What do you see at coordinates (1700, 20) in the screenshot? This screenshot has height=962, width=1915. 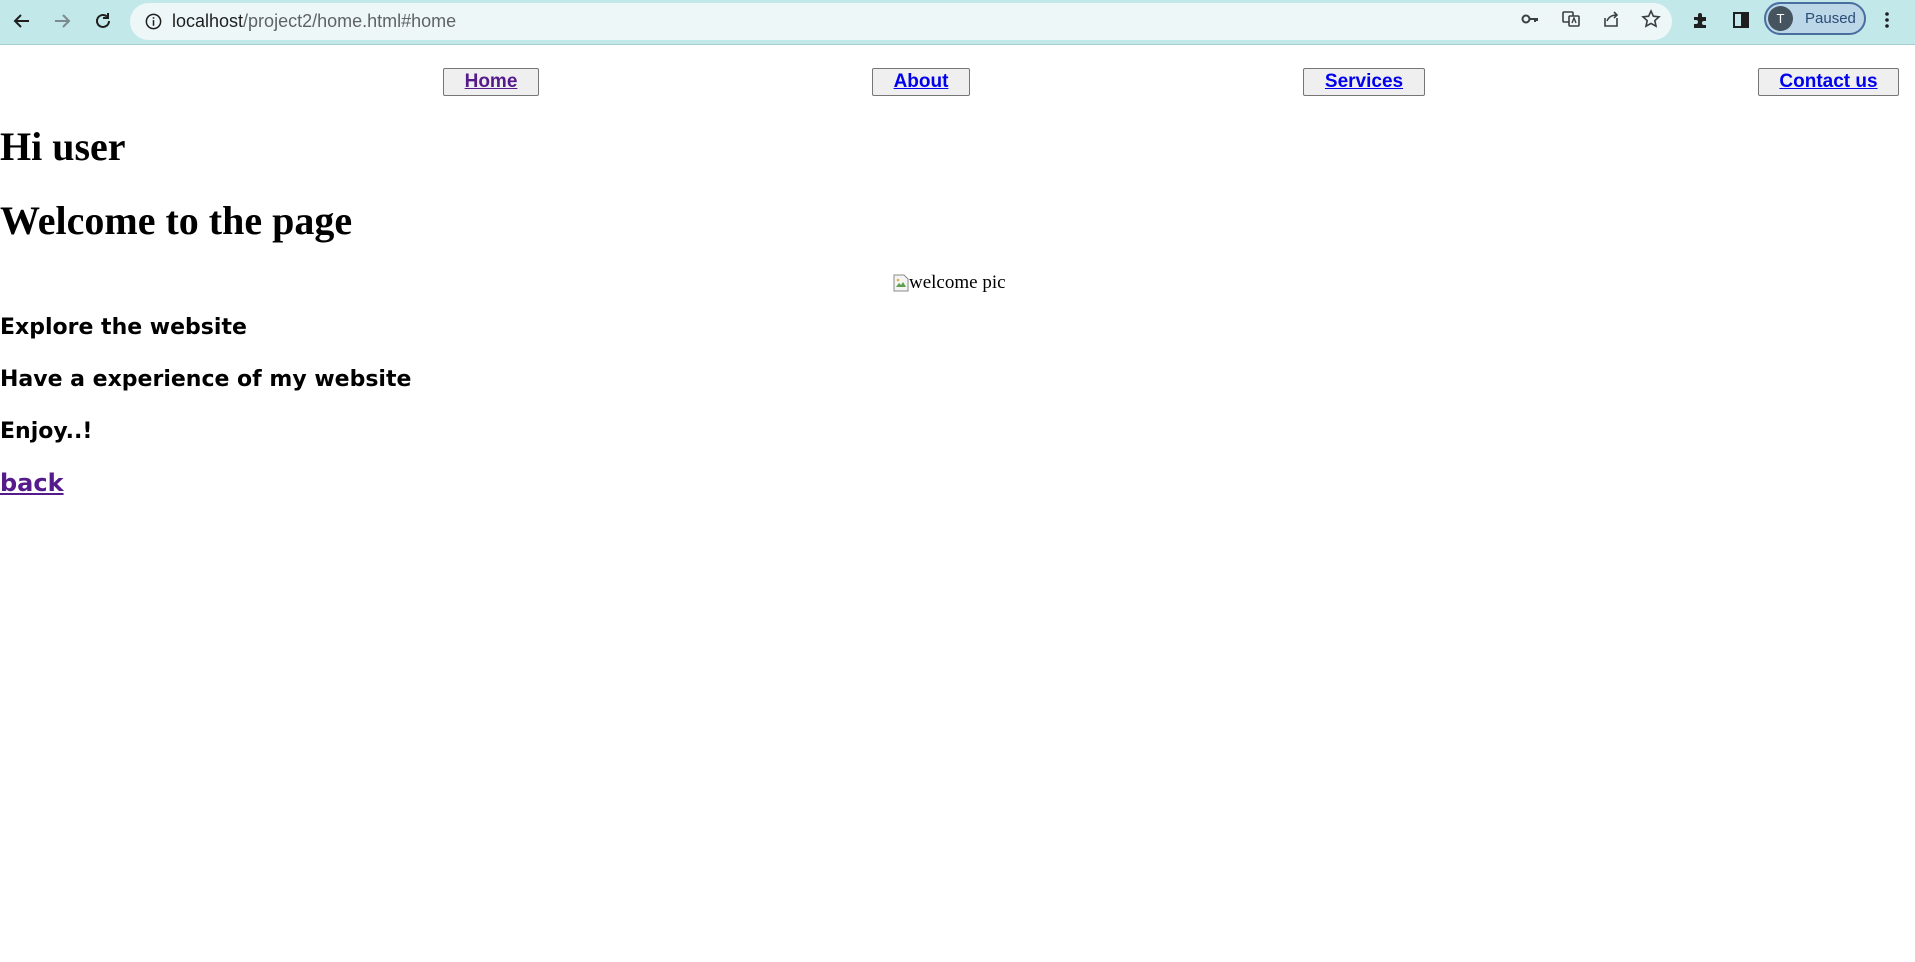 I see `extensions-icon` at bounding box center [1700, 20].